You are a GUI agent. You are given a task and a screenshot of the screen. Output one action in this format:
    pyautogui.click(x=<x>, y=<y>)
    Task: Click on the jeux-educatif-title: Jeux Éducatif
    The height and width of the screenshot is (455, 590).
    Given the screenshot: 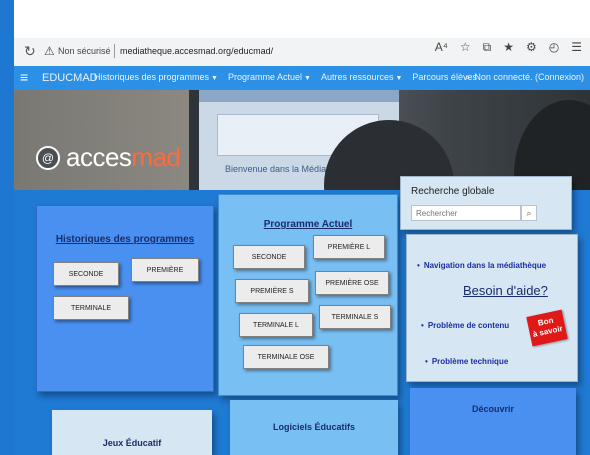 What is the action you would take?
    pyautogui.click(x=132, y=443)
    